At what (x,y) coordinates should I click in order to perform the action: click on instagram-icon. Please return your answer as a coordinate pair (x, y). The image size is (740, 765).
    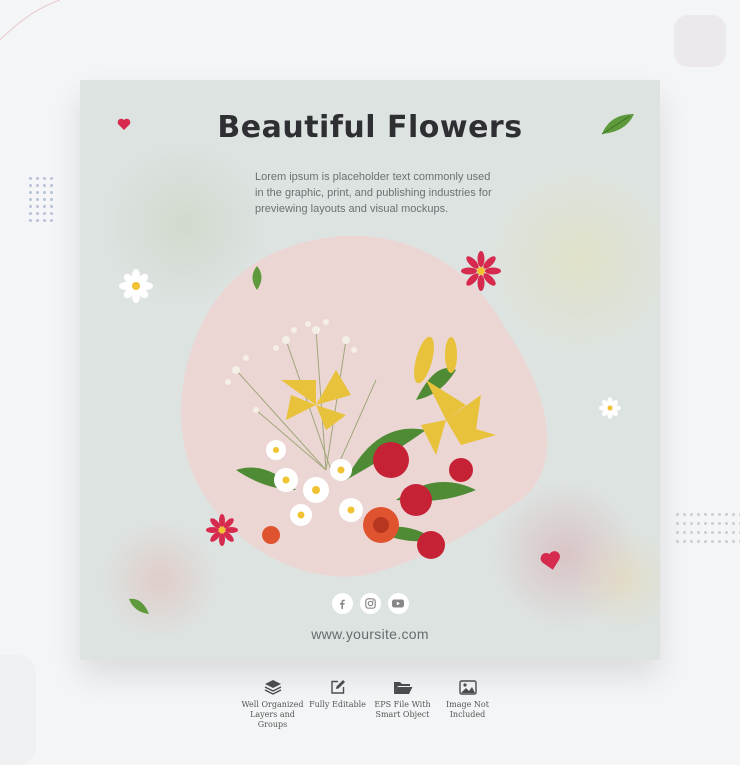
    Looking at the image, I should click on (370, 603).